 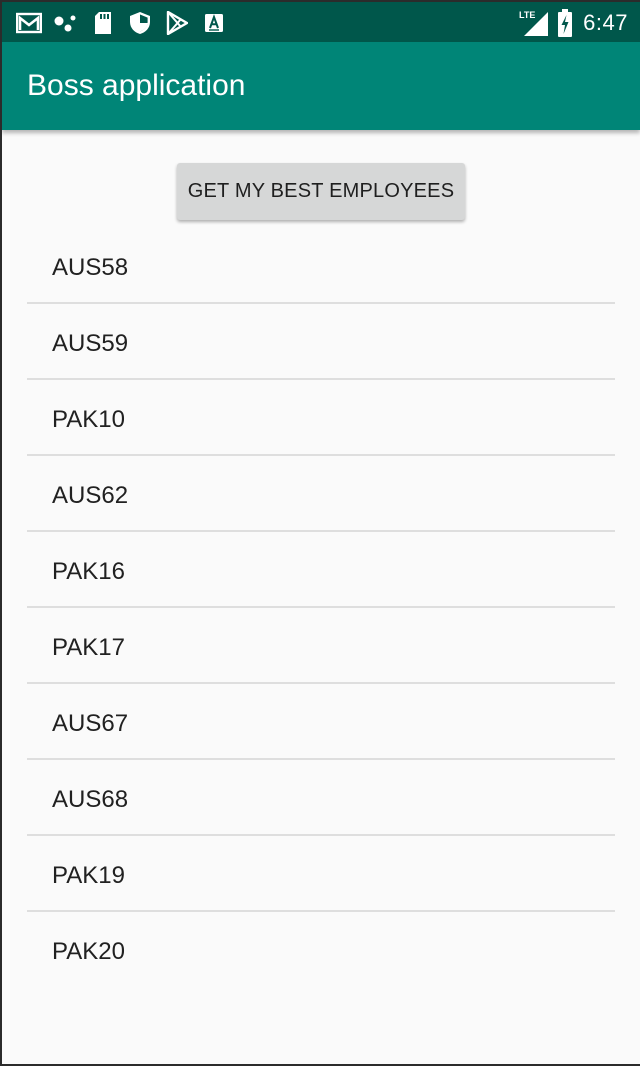 What do you see at coordinates (90, 495) in the screenshot?
I see `employee-id: AUS62` at bounding box center [90, 495].